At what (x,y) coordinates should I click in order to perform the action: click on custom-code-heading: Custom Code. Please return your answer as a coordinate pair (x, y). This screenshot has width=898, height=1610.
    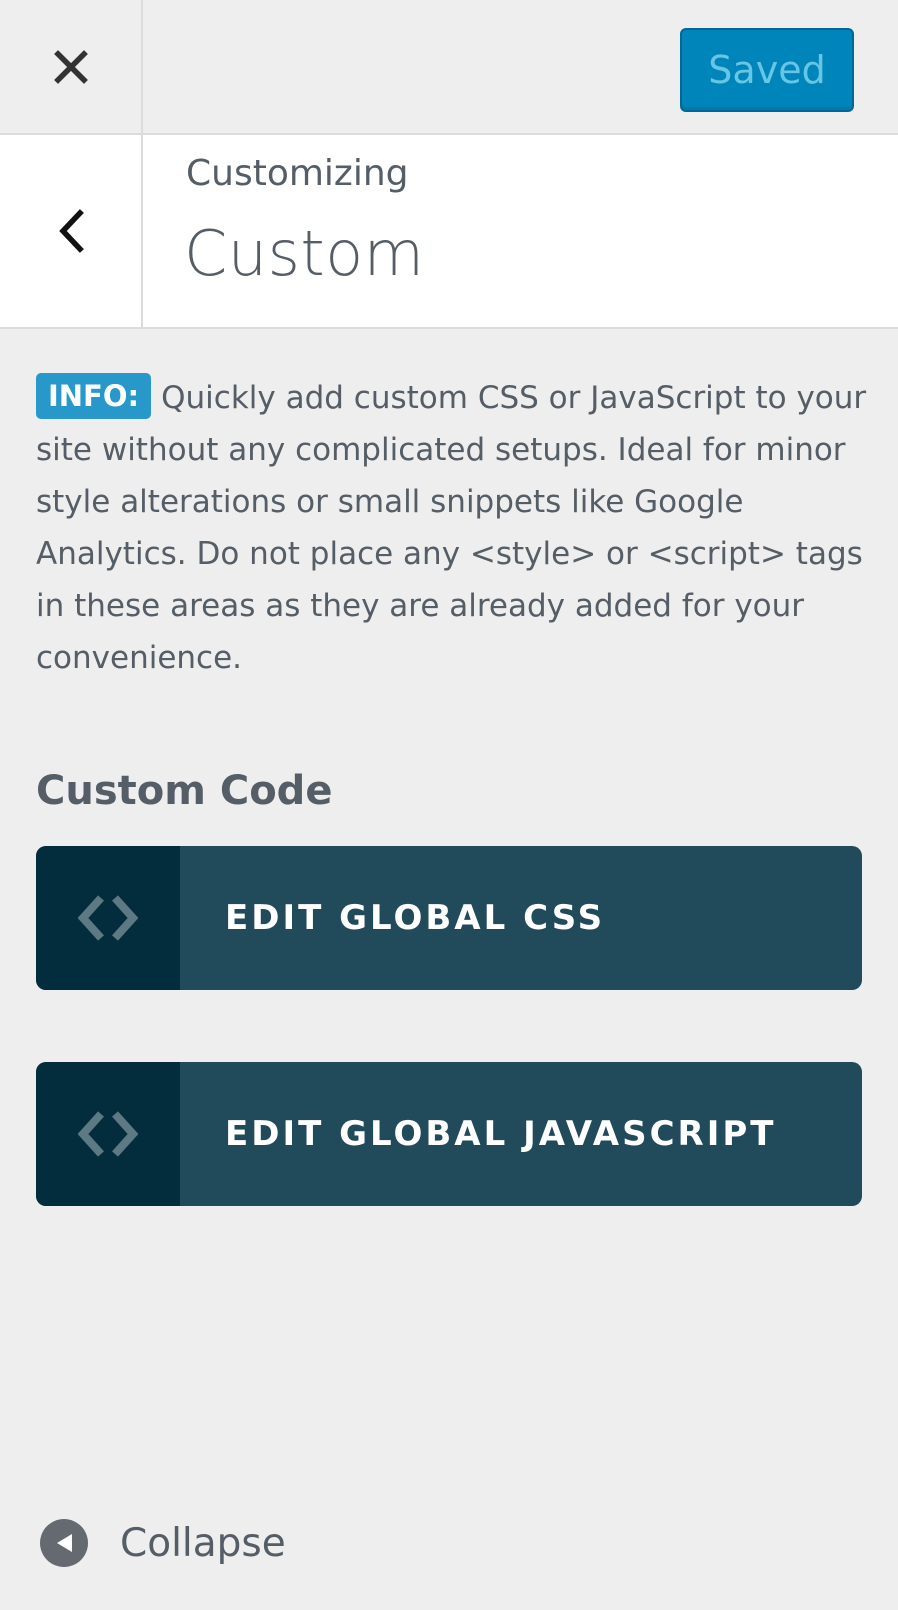
    Looking at the image, I should click on (184, 791).